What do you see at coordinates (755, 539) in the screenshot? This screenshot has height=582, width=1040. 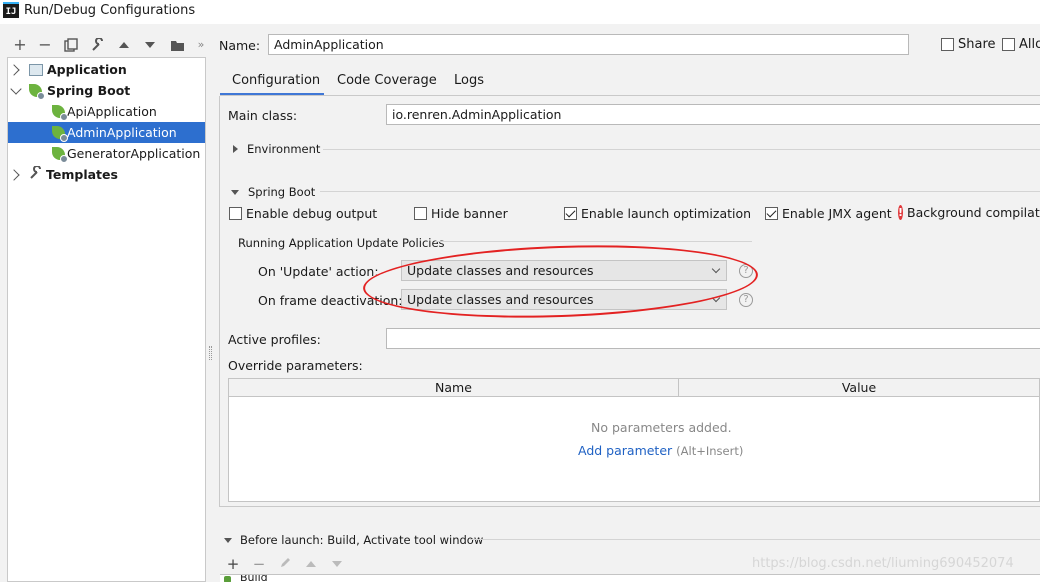 I see `before-launch-divider` at bounding box center [755, 539].